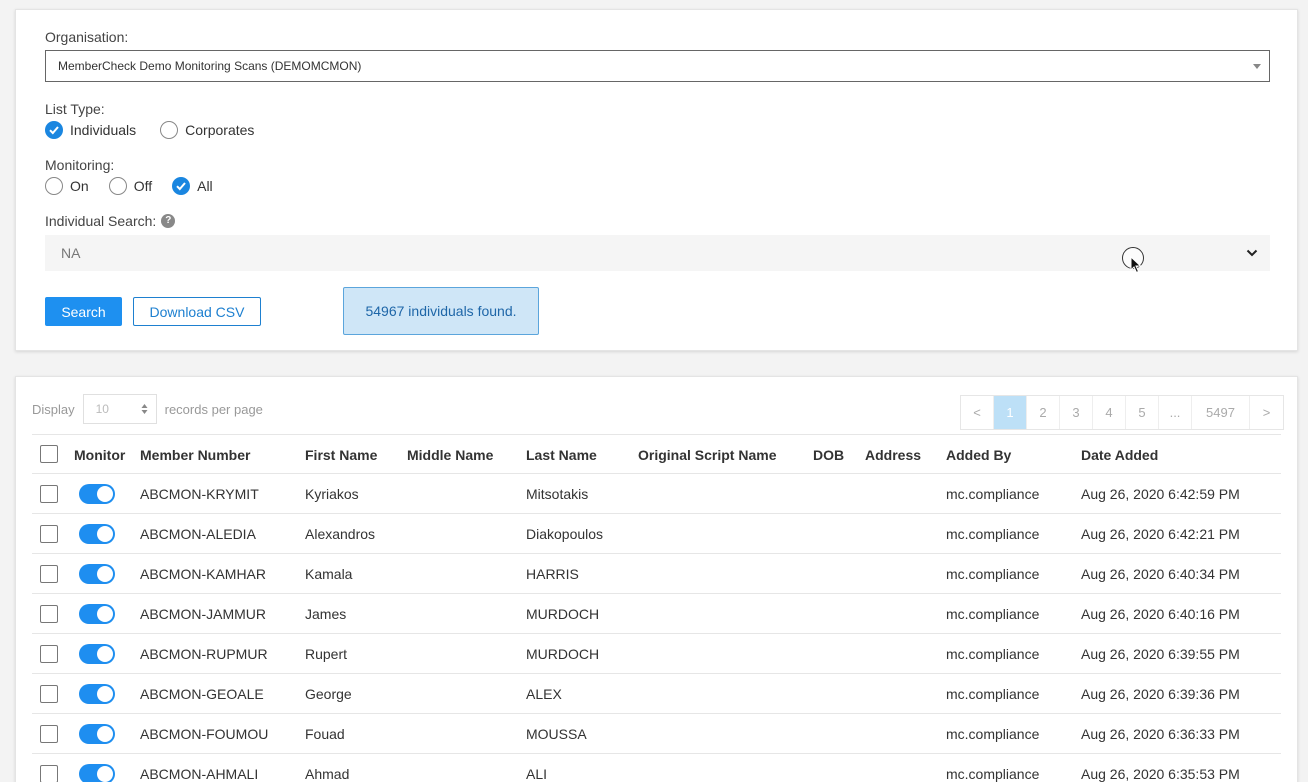 This screenshot has height=782, width=1308. I want to click on monitoring-on: On, so click(67, 186).